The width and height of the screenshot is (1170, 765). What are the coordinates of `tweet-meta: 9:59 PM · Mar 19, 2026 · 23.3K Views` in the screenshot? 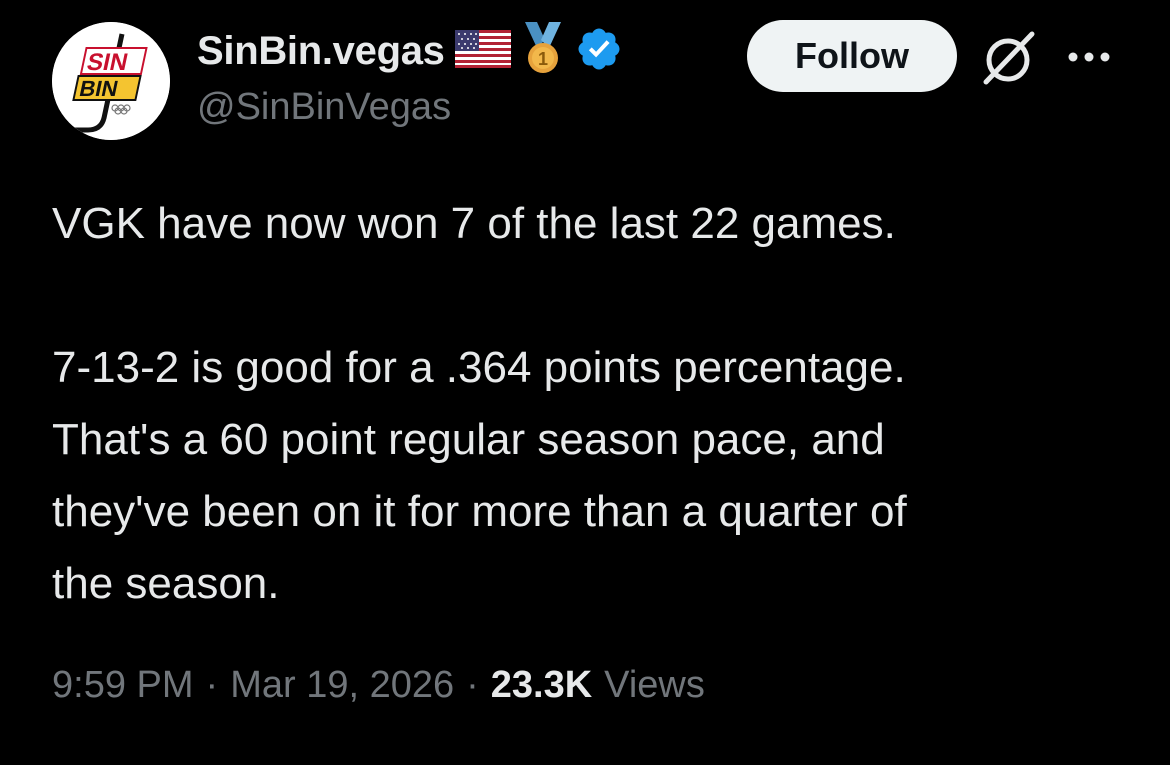 It's located at (378, 685).